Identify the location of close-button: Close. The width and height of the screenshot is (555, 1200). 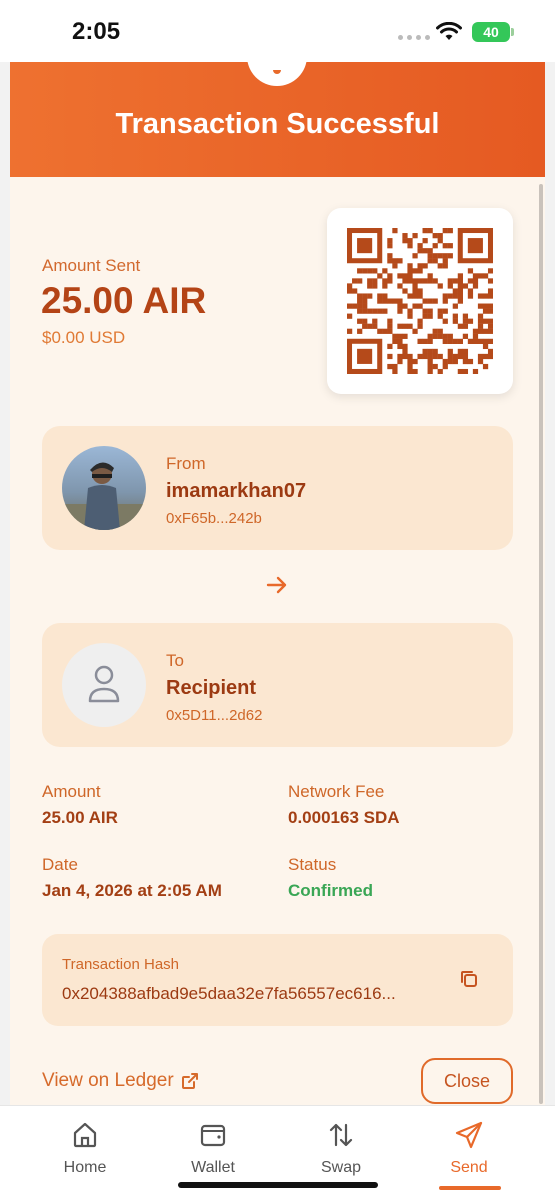
(467, 1081).